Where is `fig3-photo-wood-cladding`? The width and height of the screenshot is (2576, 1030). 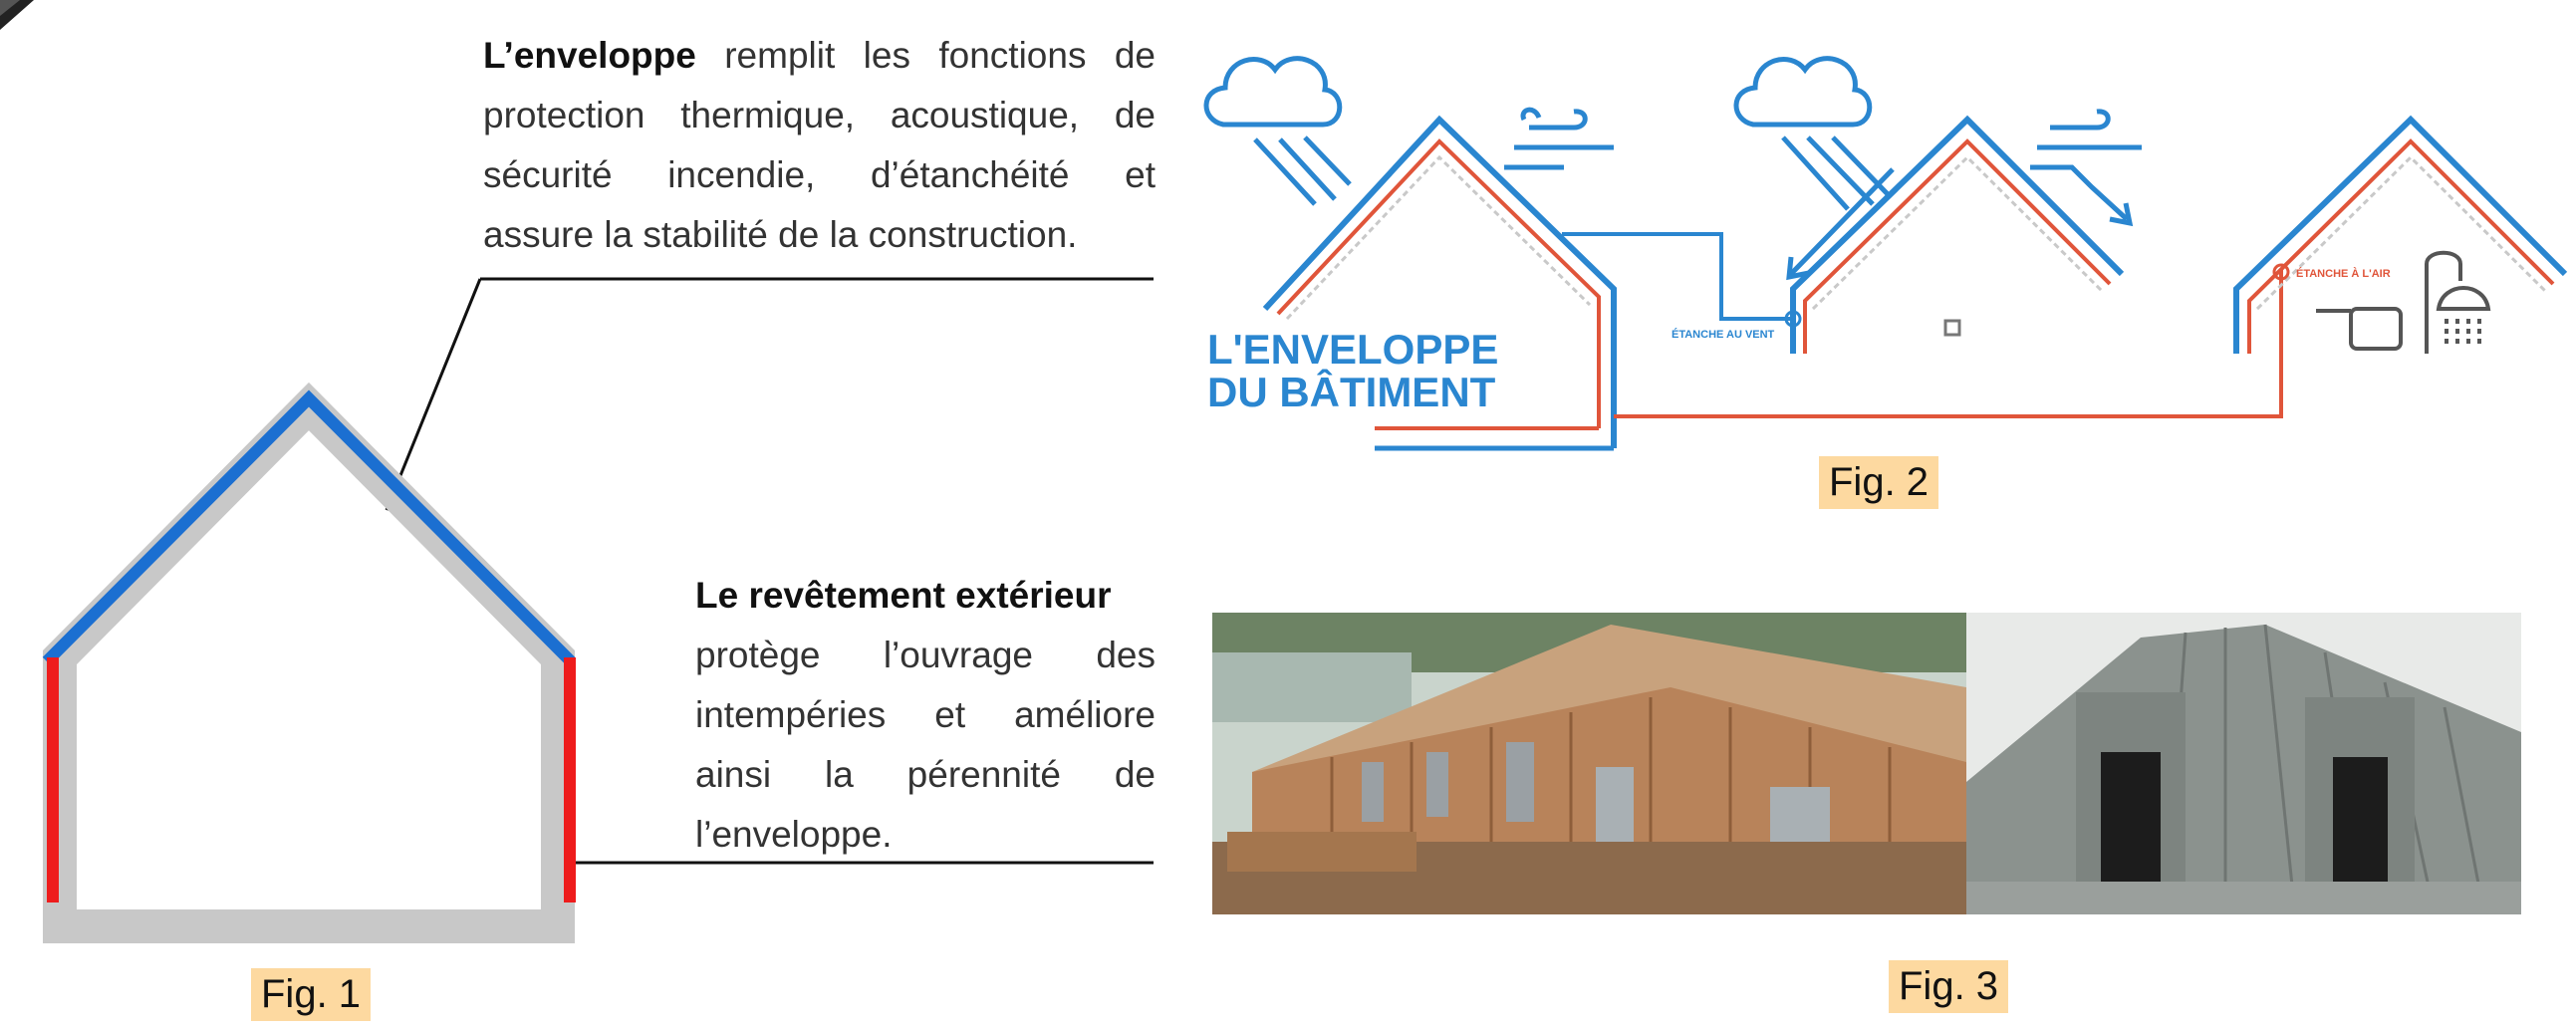
fig3-photo-wood-cladding is located at coordinates (1589, 763).